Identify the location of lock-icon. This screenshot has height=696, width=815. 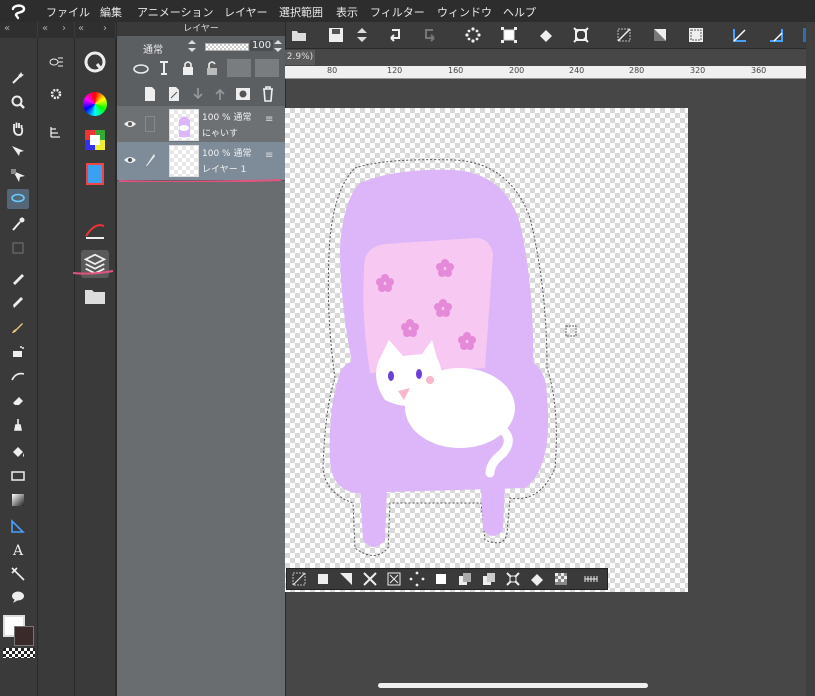
(188, 68).